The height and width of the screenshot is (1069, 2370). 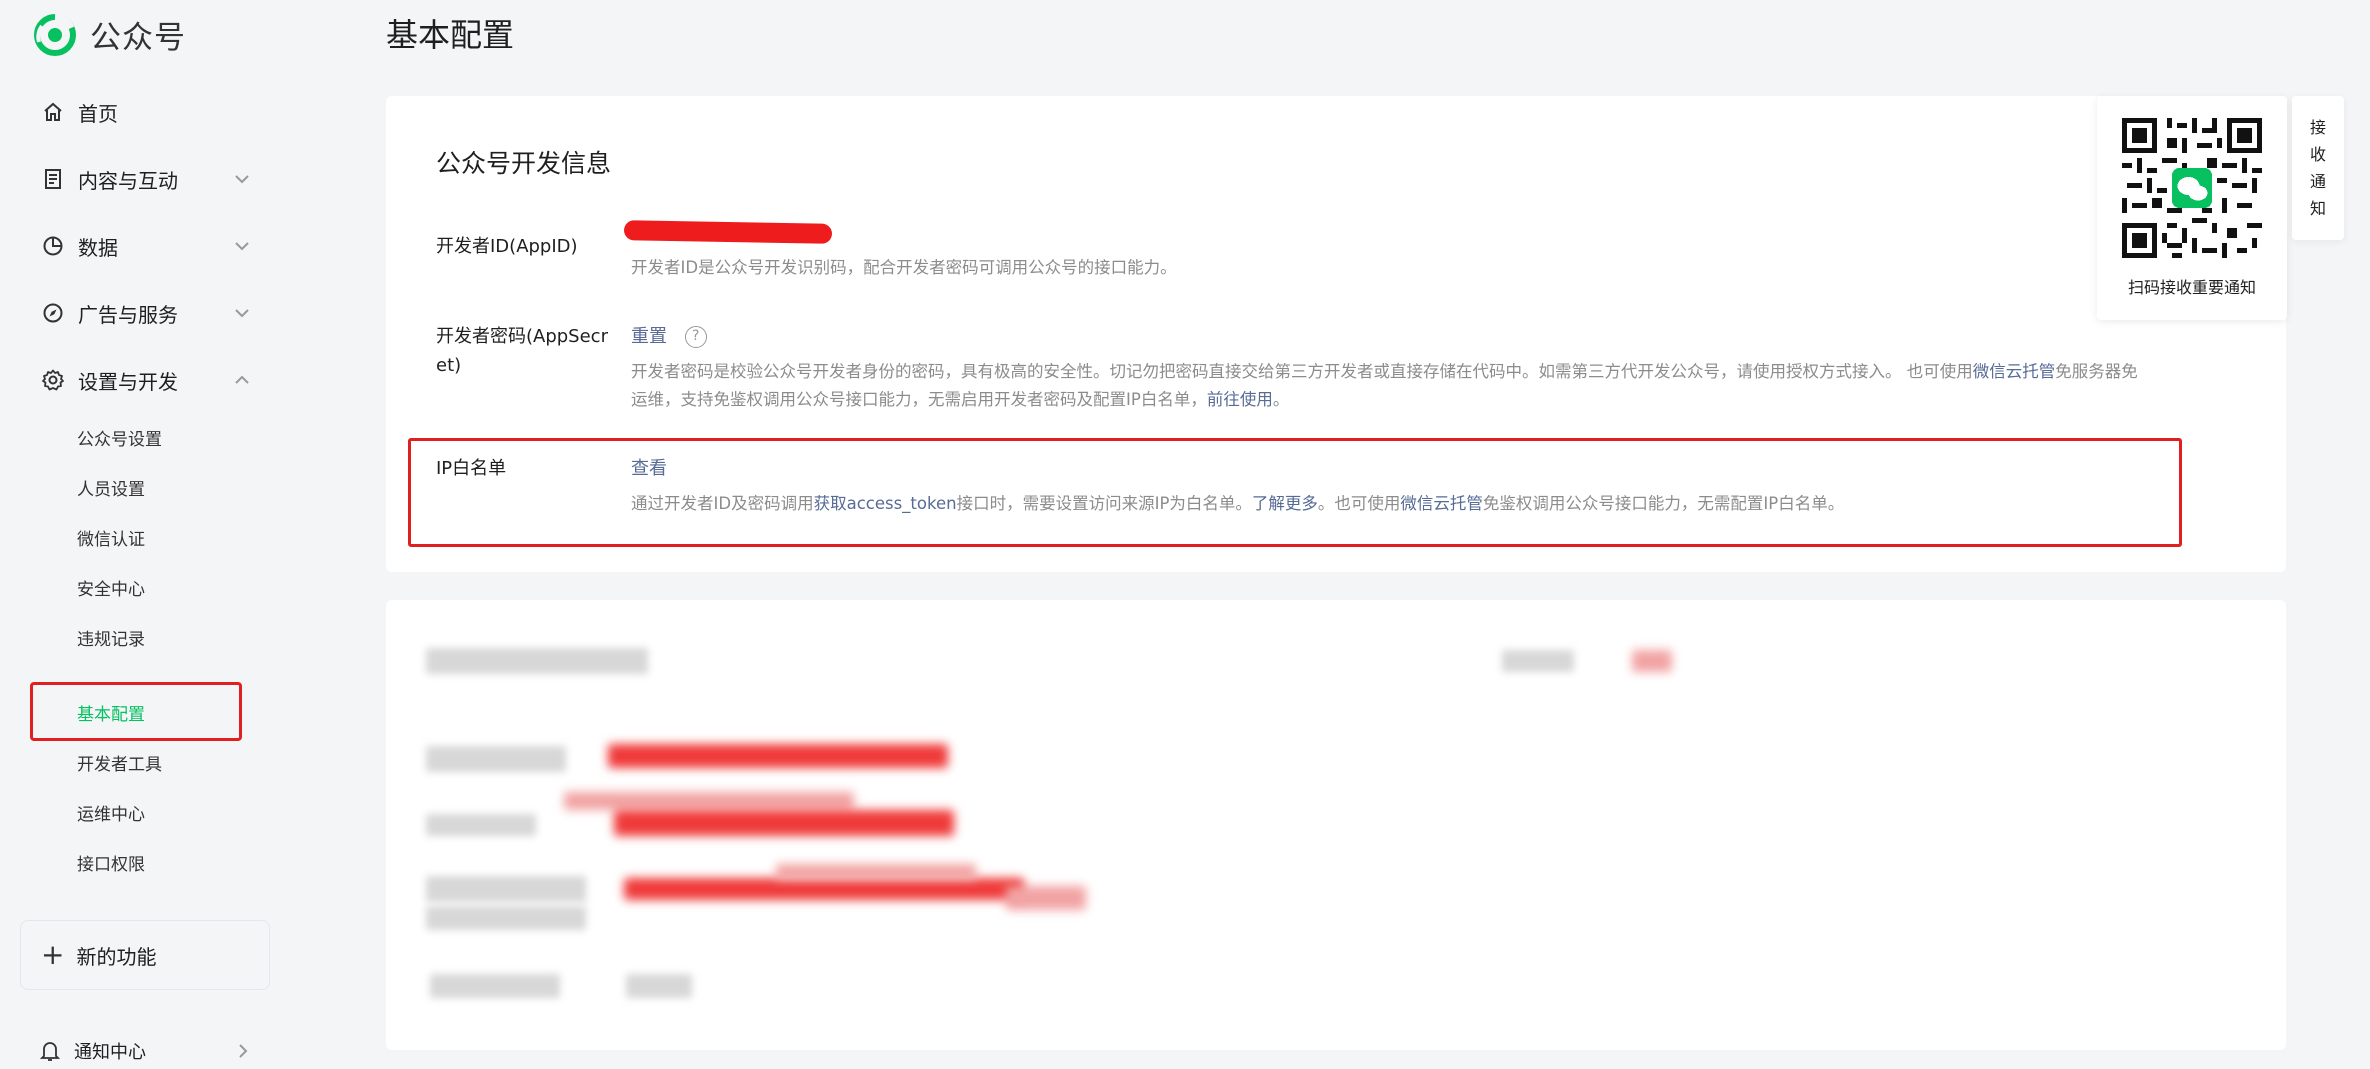 What do you see at coordinates (110, 1052) in the screenshot?
I see `notice-center-label: 通知中心` at bounding box center [110, 1052].